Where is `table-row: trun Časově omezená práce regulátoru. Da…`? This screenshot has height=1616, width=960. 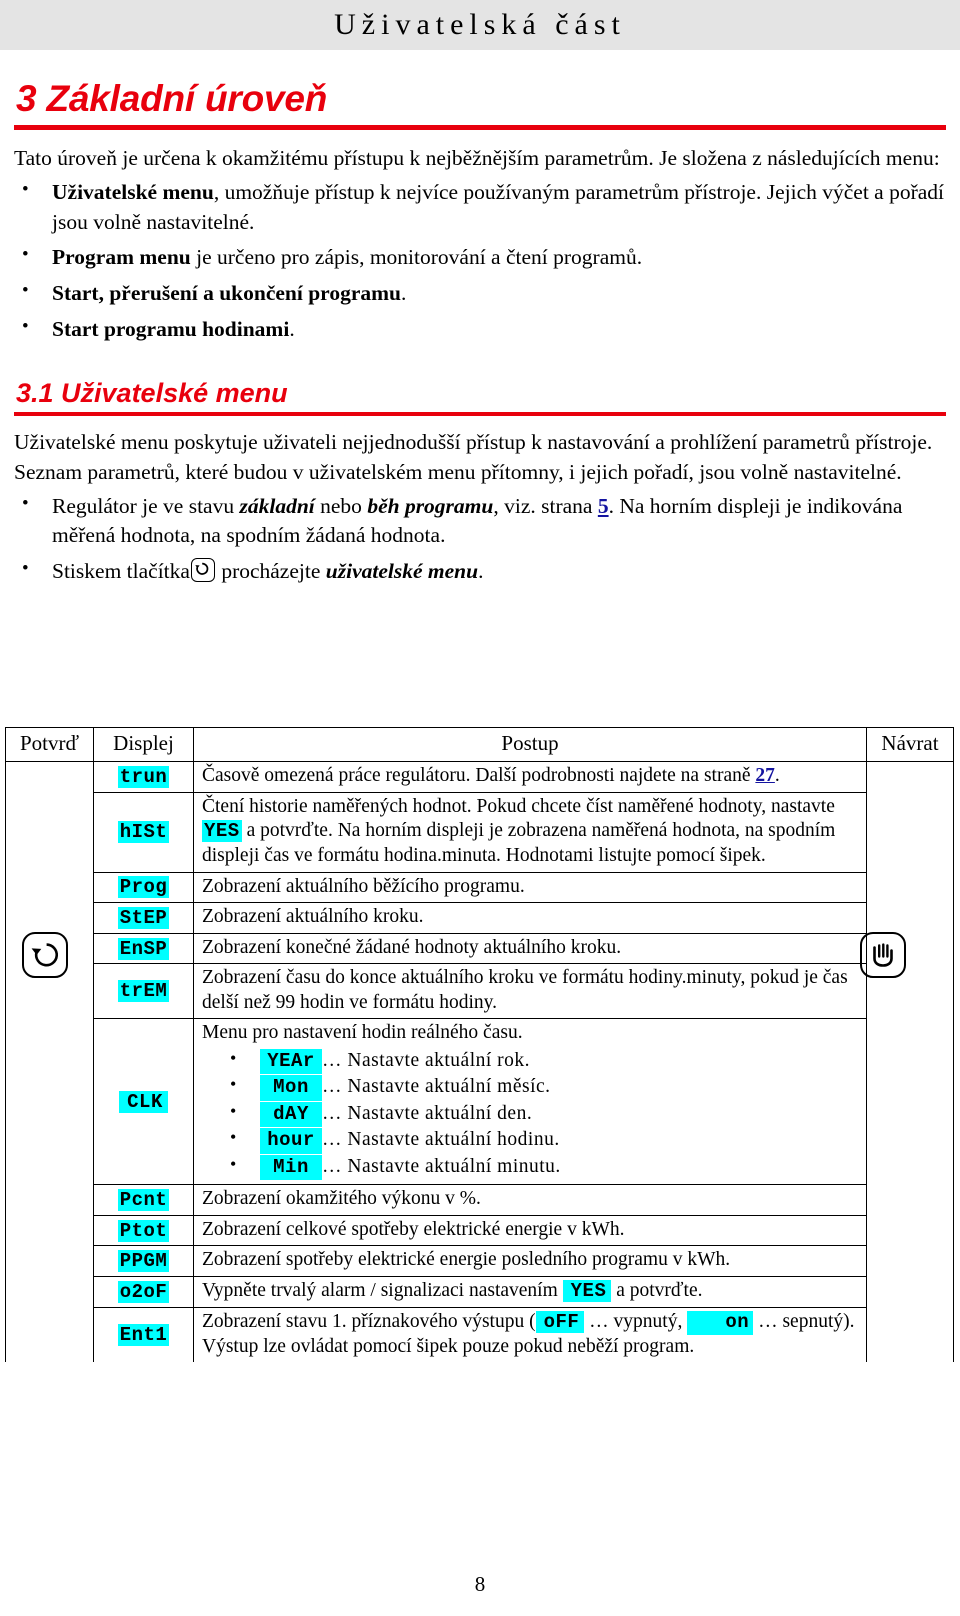 table-row: trun Časově omezená práce regulátoru. Da… is located at coordinates (479, 777).